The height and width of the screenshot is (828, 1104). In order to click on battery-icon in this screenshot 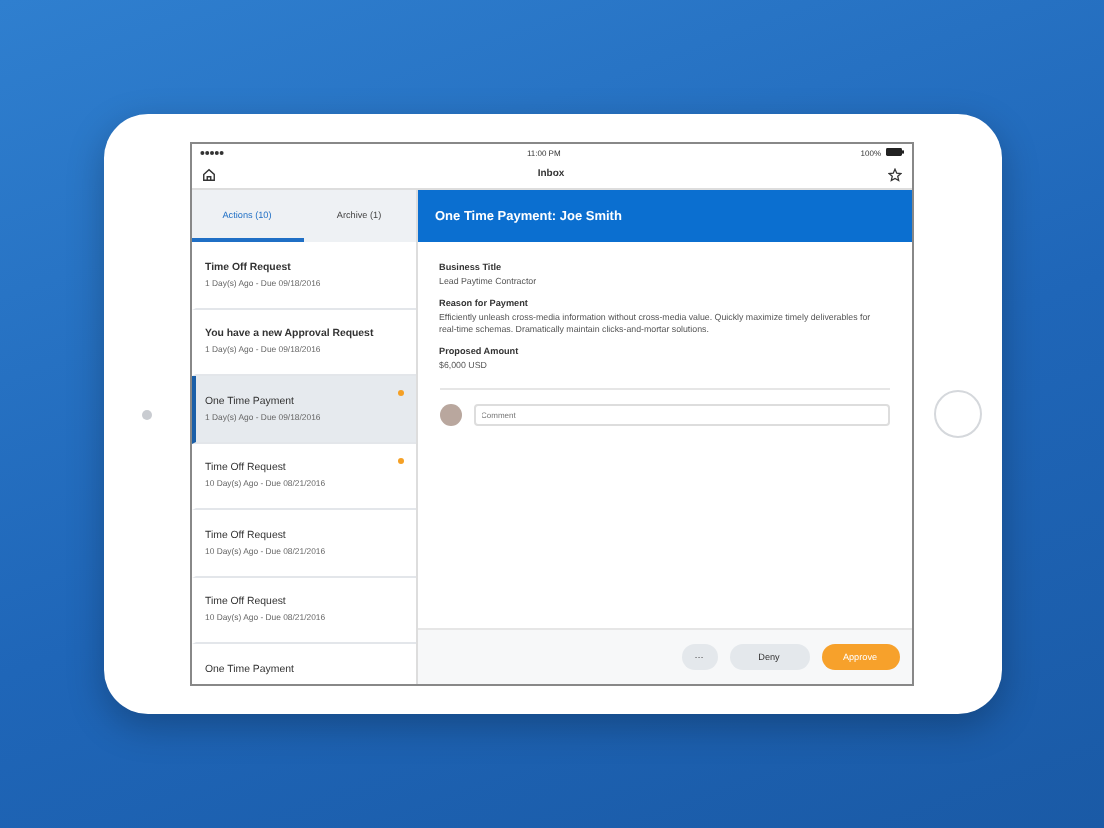, I will do `click(894, 152)`.